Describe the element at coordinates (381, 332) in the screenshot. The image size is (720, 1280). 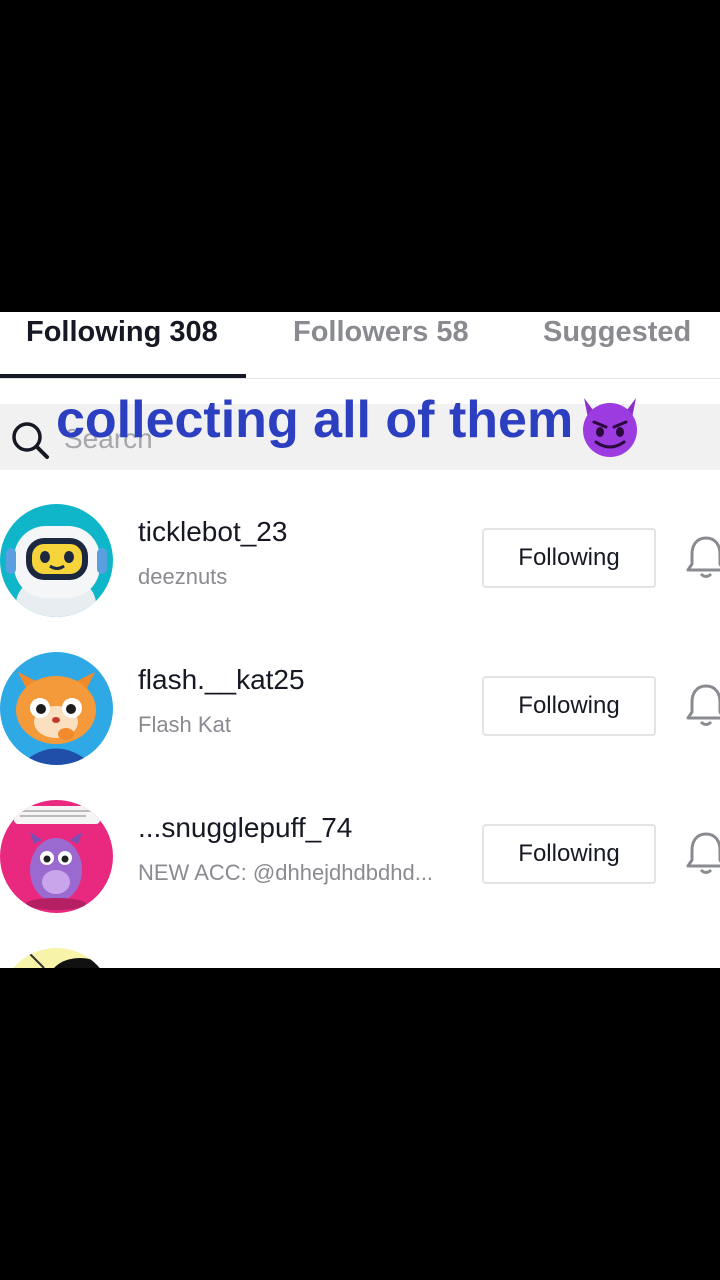
I see `tab-followers: Followers 58` at that location.